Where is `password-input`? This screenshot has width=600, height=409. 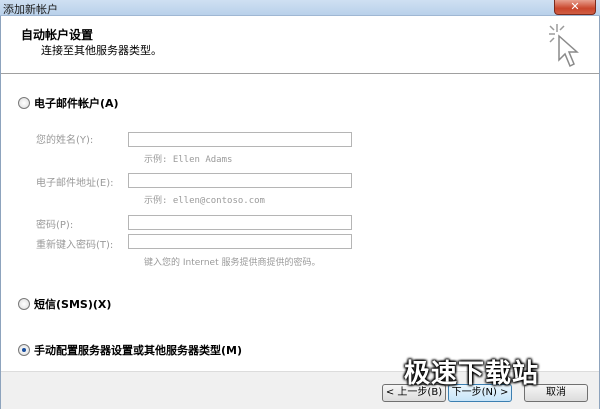 password-input is located at coordinates (240, 222).